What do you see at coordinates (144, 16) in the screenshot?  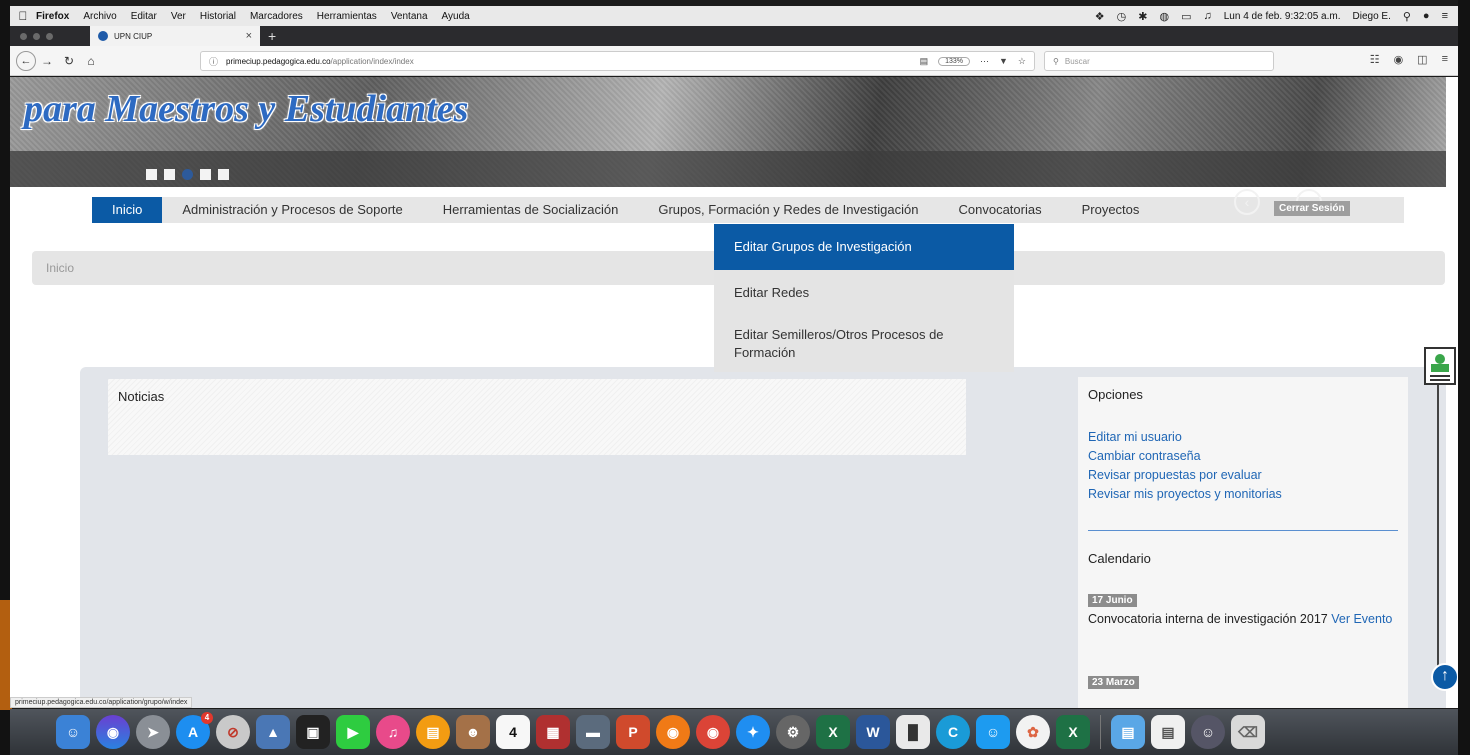 I see `menu-editar: Editar` at bounding box center [144, 16].